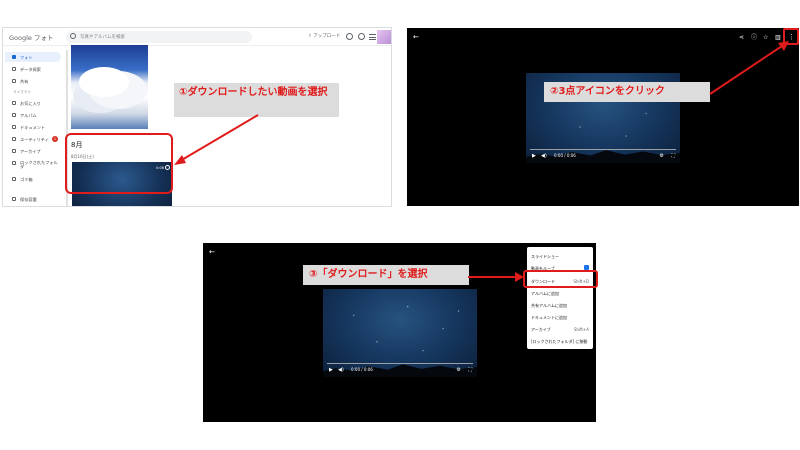 This screenshot has width=800, height=450. Describe the element at coordinates (14, 115) in the screenshot. I see `album-icon` at that location.